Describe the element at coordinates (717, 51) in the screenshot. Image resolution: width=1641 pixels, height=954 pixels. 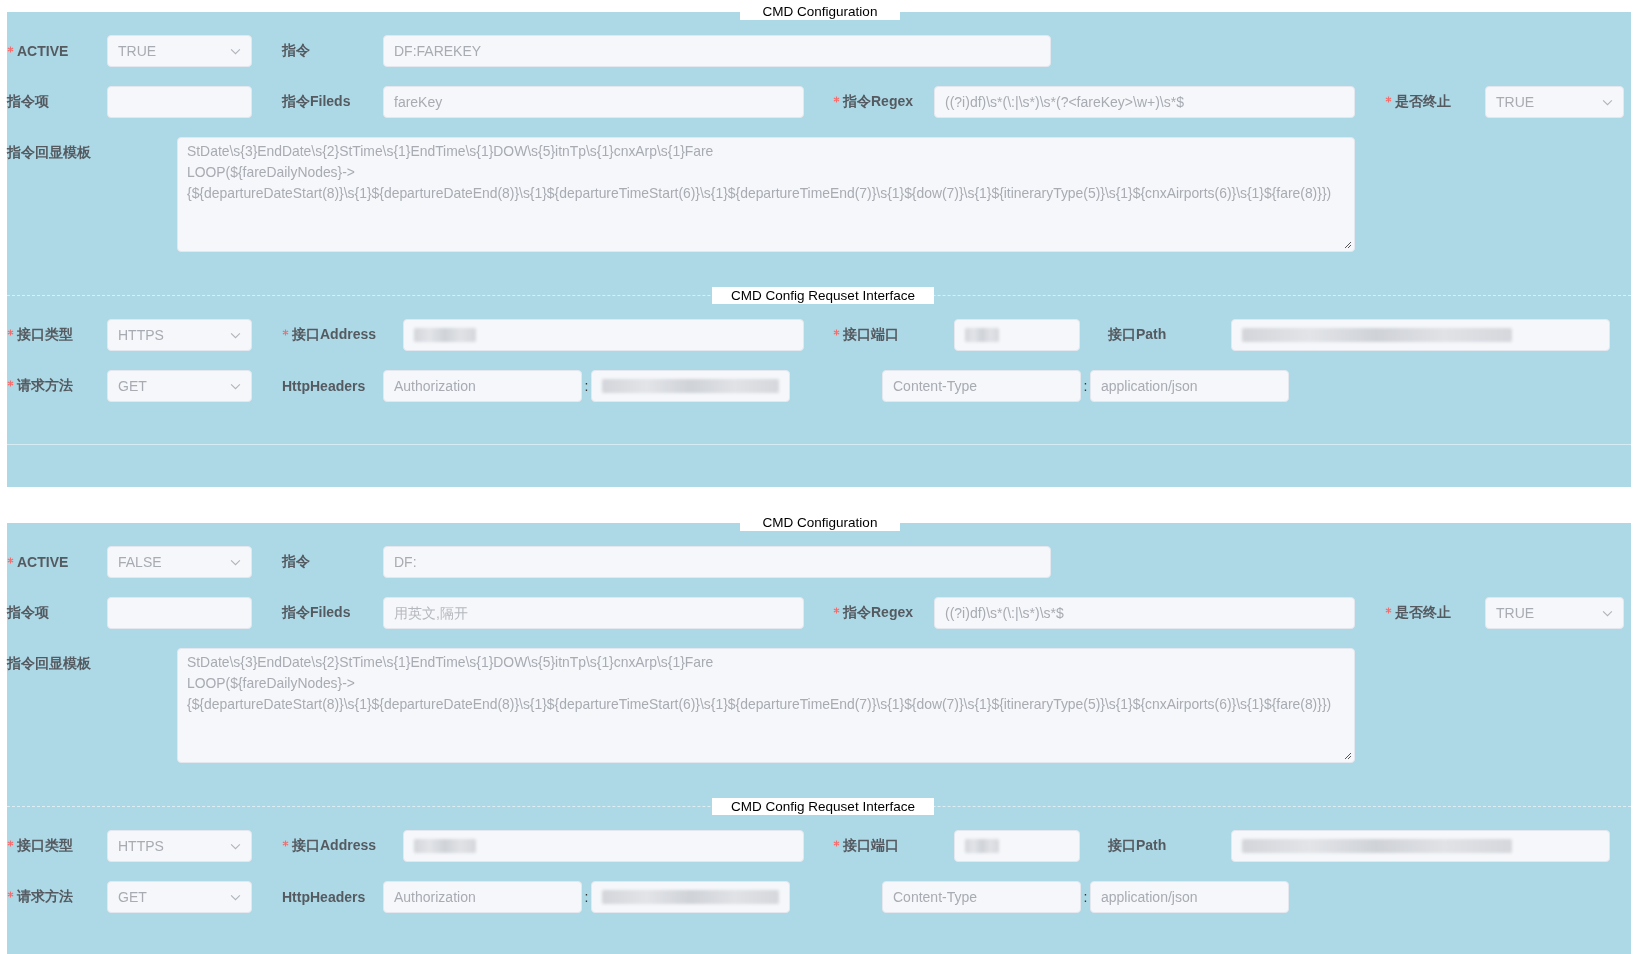
I see `input-field: DF:FAREKEY` at that location.